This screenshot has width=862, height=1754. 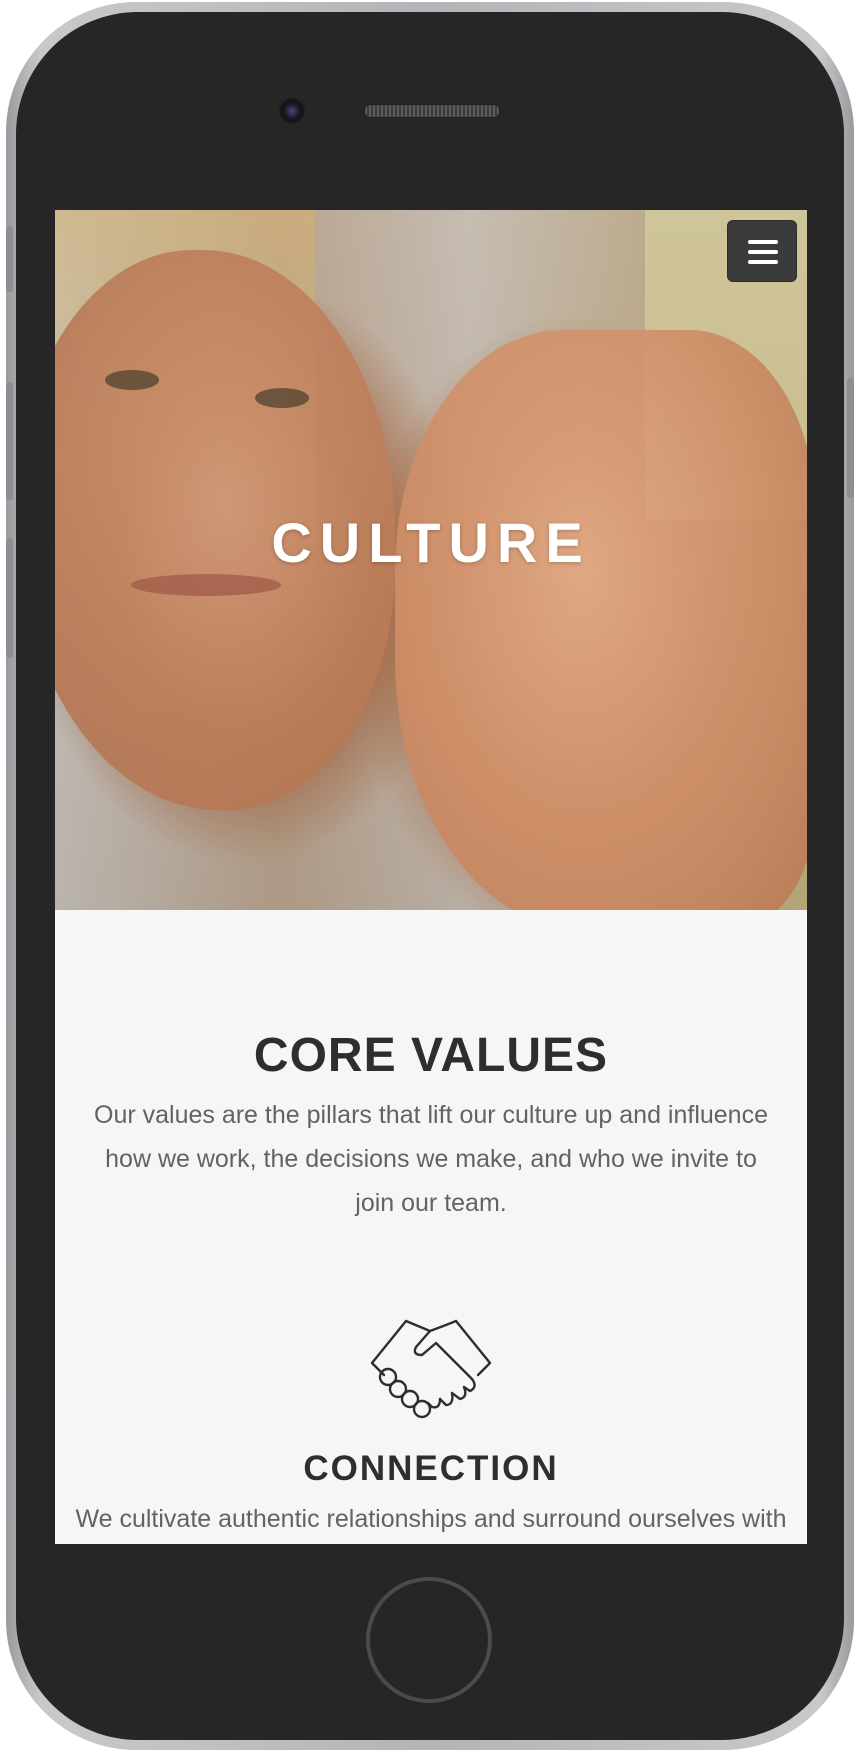 What do you see at coordinates (9, 598) in the screenshot?
I see `volume-down-button` at bounding box center [9, 598].